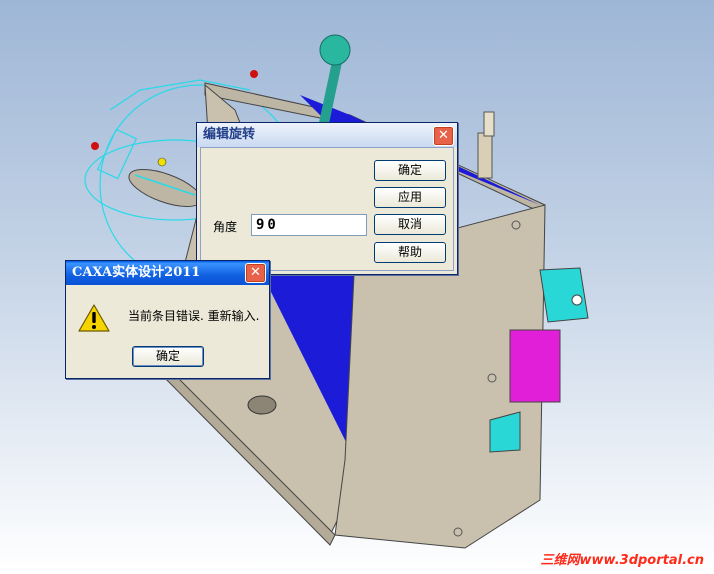 This screenshot has width=714, height=574. I want to click on help-button: 帮助, so click(410, 252).